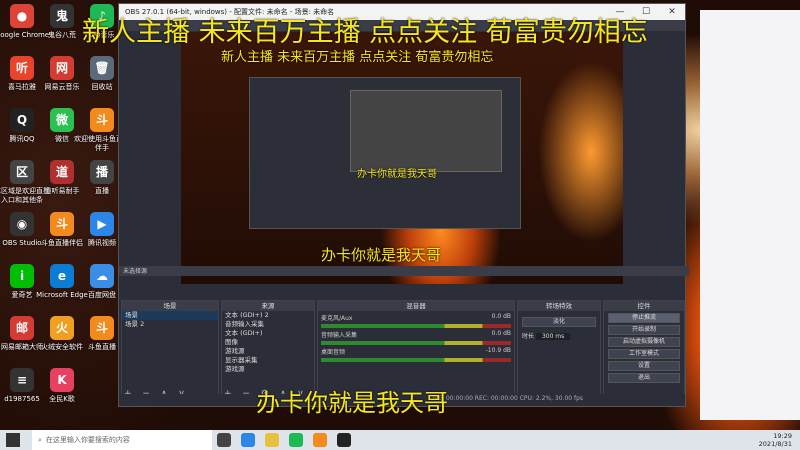  Describe the element at coordinates (352, 403) in the screenshot. I see `bottom-caption-text: 办卡你就是我天哥` at that location.